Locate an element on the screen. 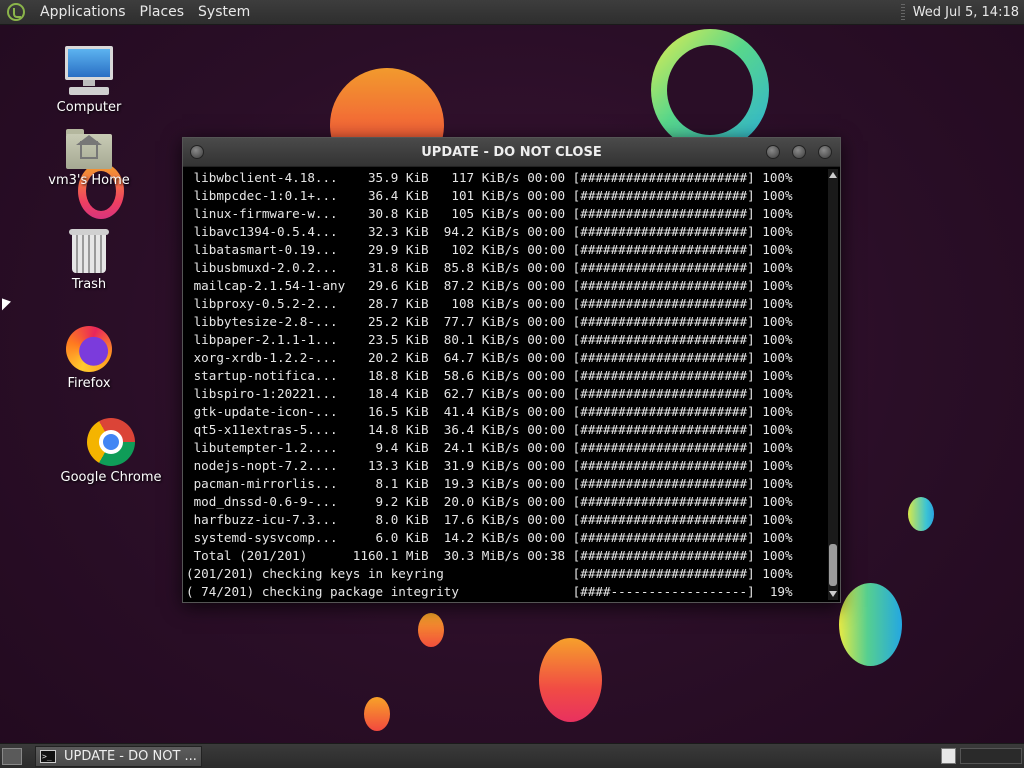  mouse-pointer-icon is located at coordinates (6, 306).